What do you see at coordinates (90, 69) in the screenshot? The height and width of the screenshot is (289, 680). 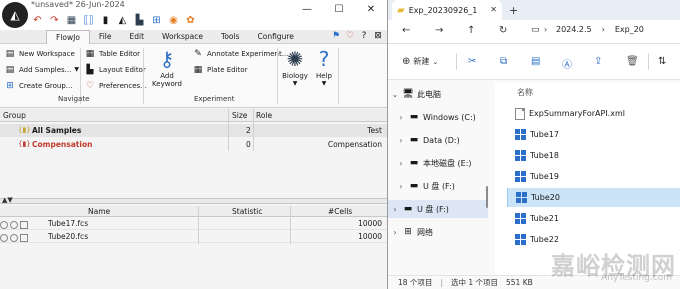 I see `layout-editor-icon: ▙` at bounding box center [90, 69].